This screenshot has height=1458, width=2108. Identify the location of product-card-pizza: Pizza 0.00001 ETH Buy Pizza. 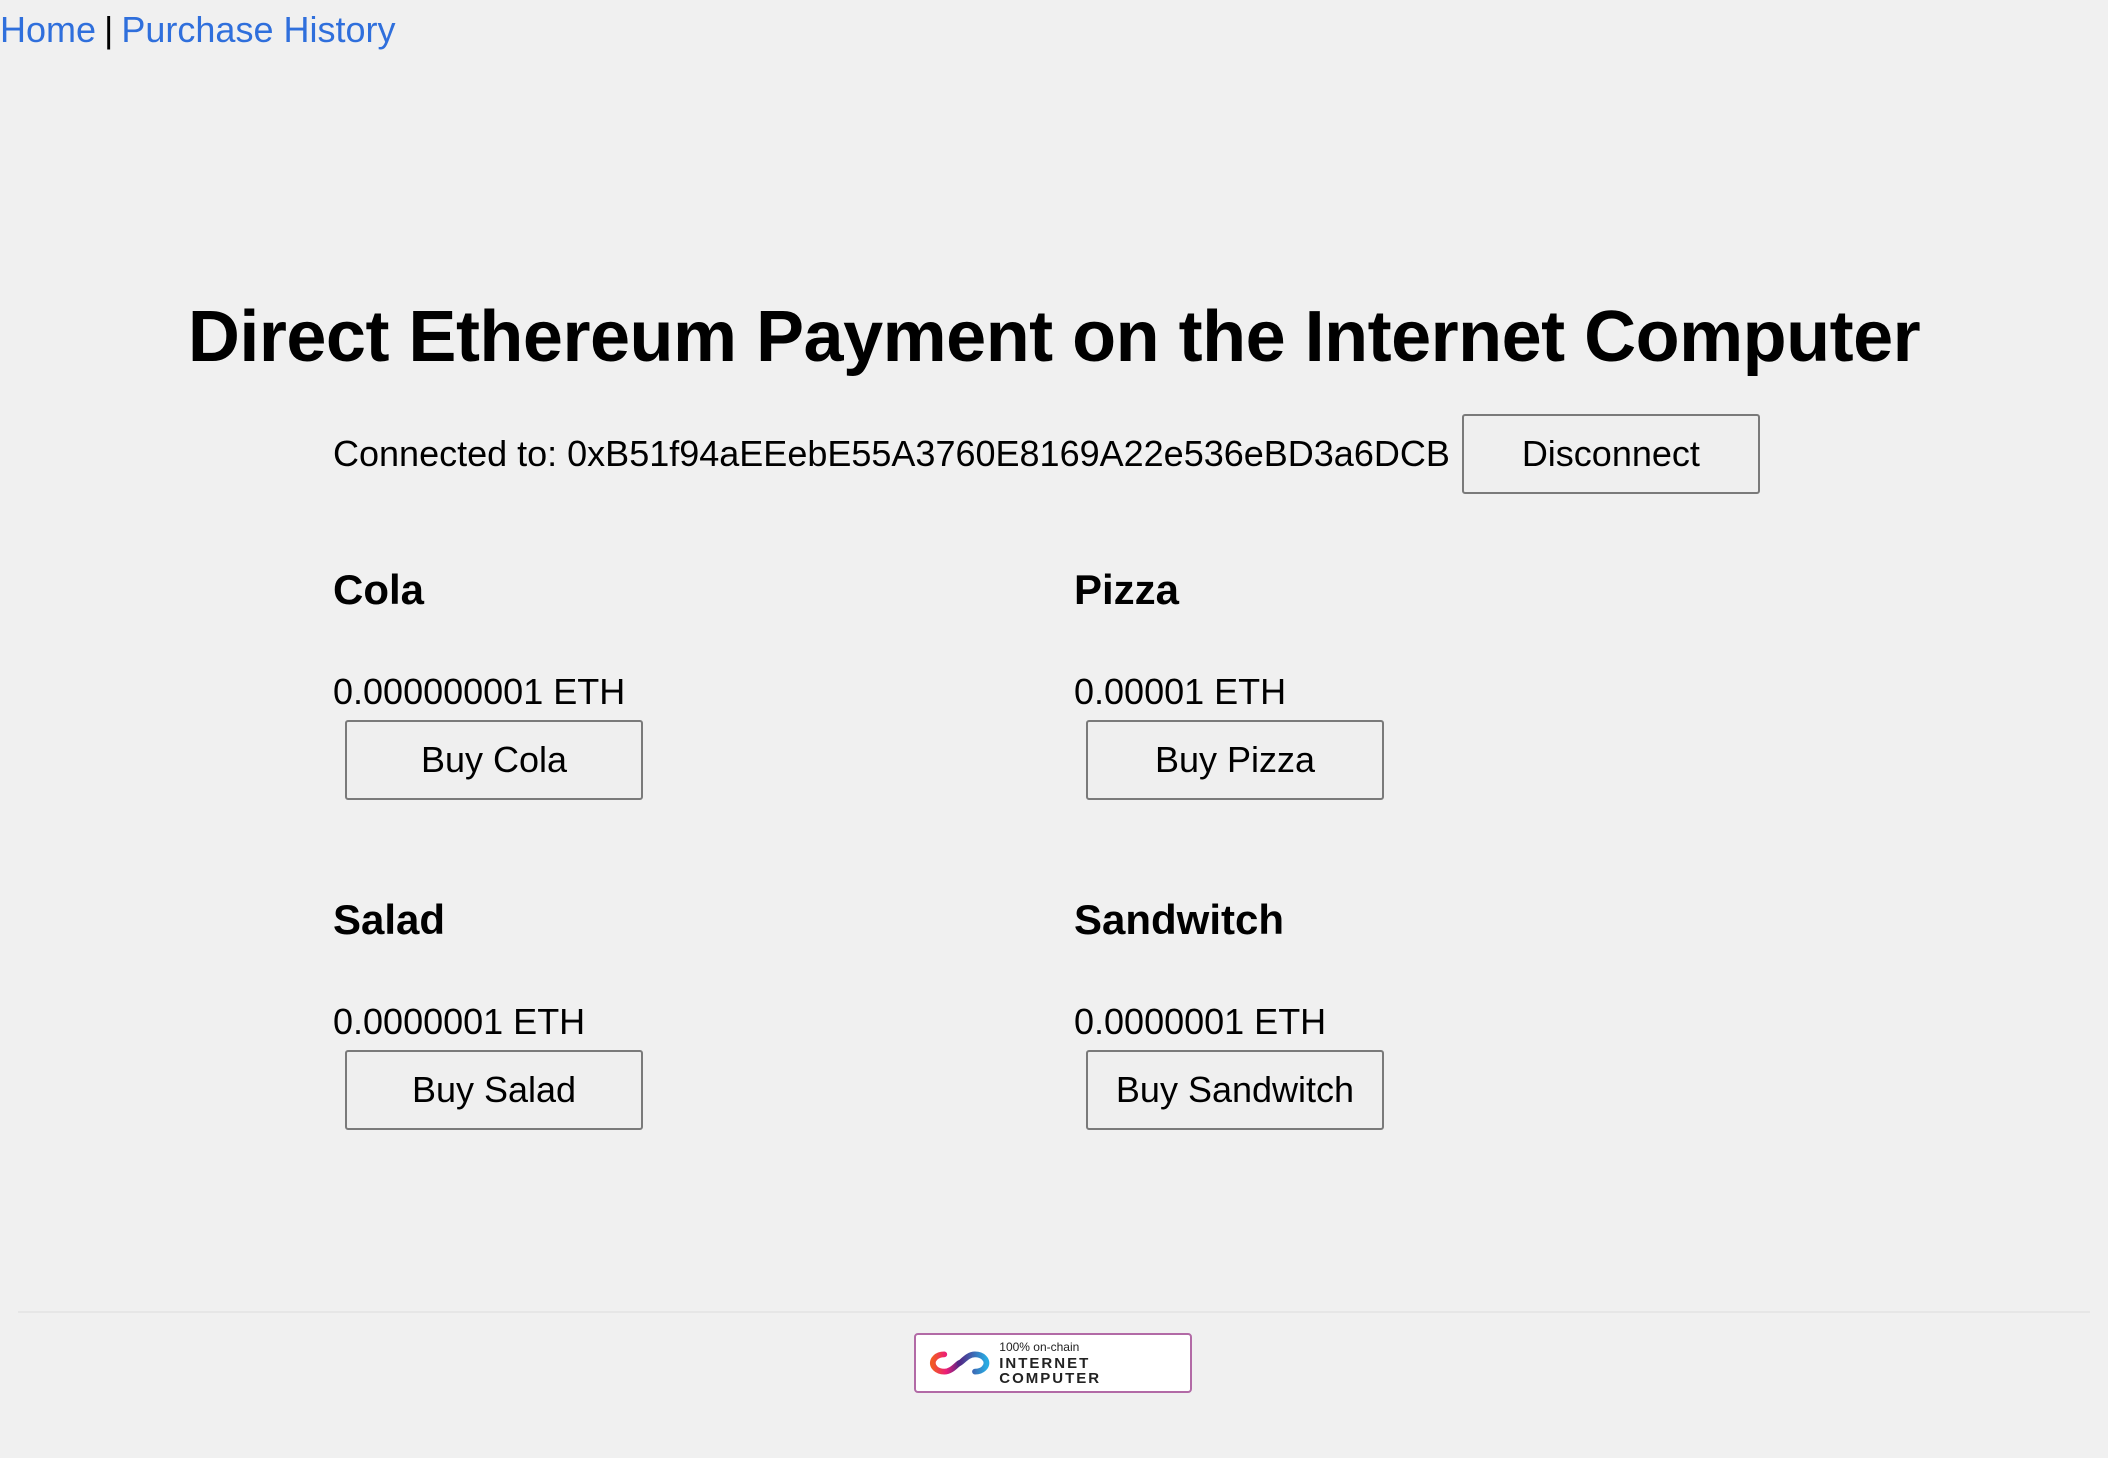
(1229, 682).